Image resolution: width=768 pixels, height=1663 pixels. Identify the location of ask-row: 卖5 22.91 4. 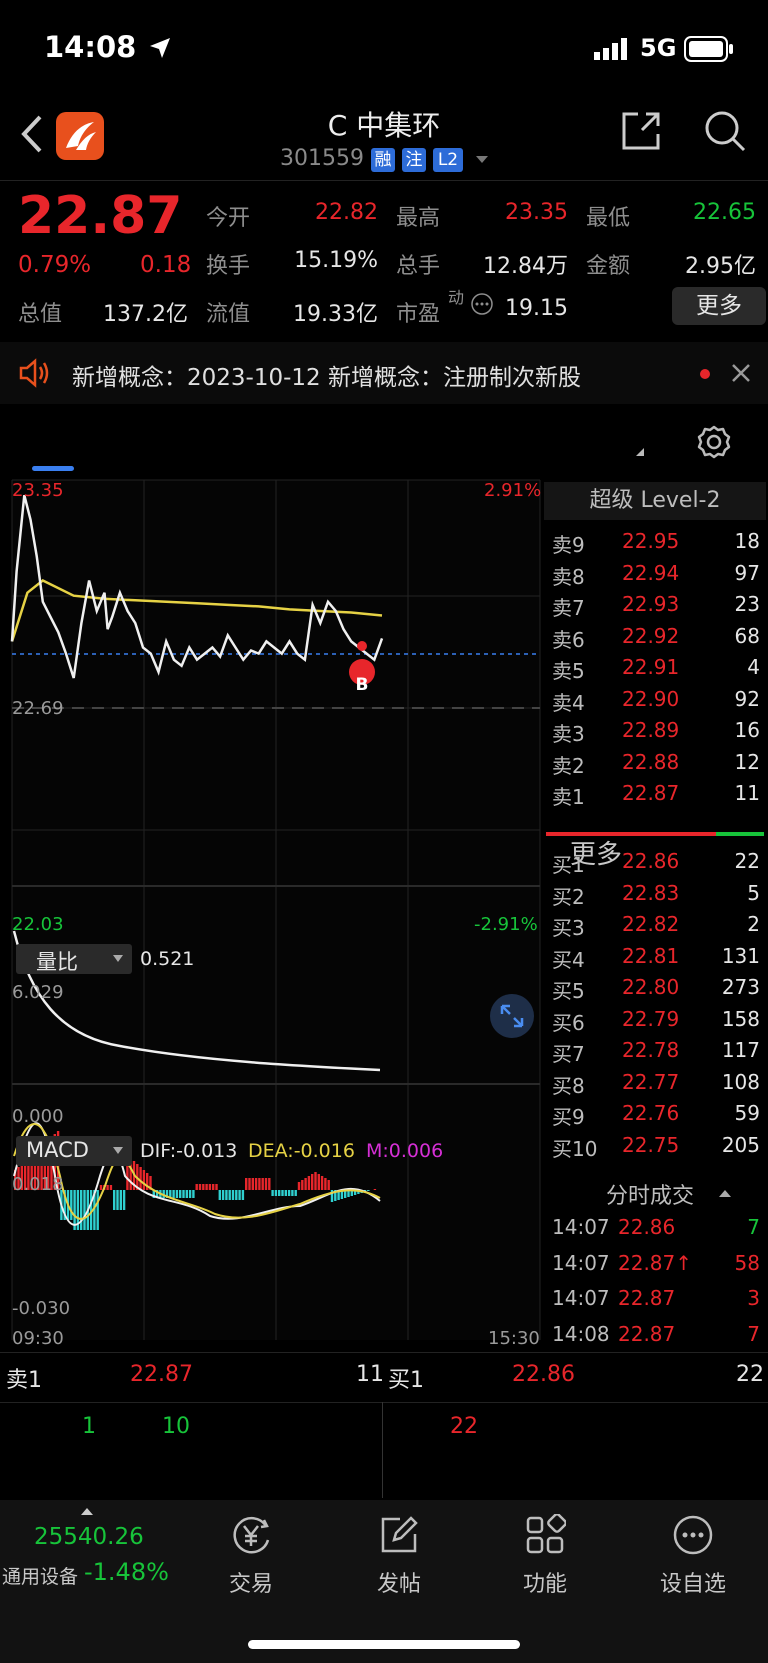
(658, 668).